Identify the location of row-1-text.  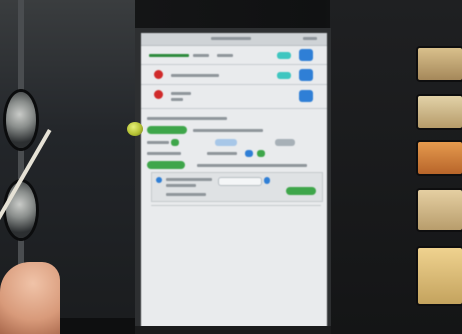
(169, 55).